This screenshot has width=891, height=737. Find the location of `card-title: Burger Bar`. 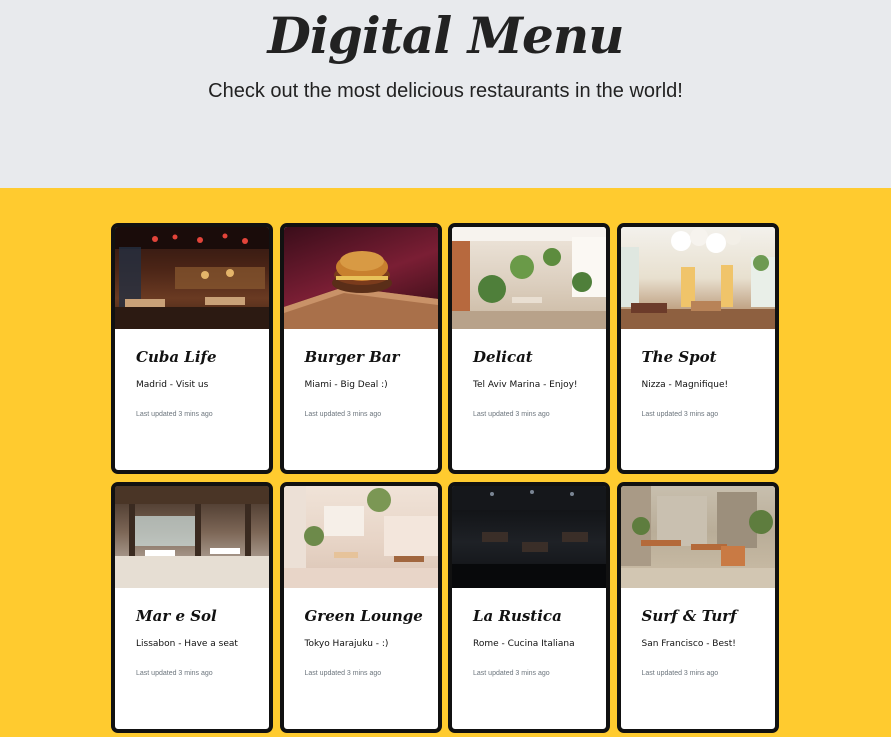

card-title: Burger Bar is located at coordinates (352, 357).